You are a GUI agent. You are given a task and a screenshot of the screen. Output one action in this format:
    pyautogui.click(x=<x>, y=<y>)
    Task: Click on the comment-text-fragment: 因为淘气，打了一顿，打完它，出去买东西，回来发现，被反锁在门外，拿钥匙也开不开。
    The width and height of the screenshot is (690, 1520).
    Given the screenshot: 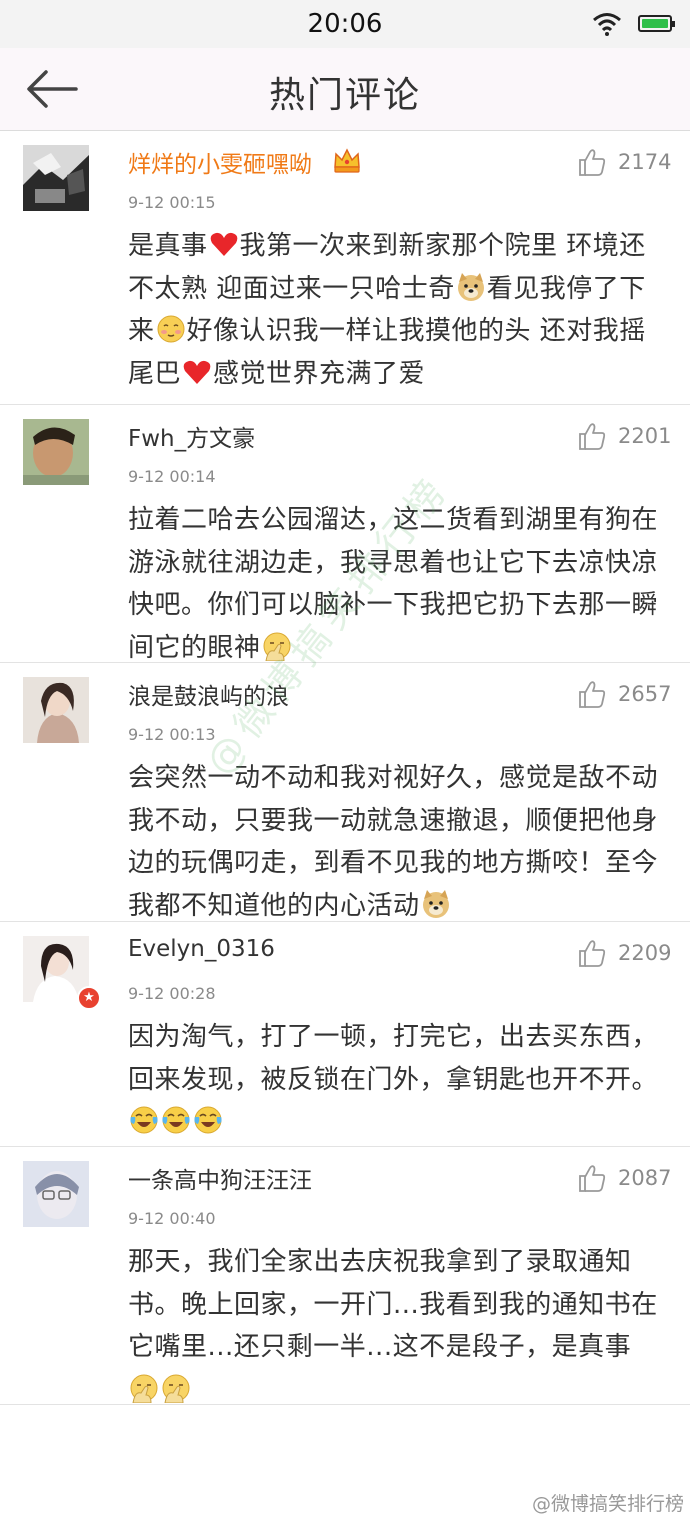 What is the action you would take?
    pyautogui.click(x=393, y=1058)
    